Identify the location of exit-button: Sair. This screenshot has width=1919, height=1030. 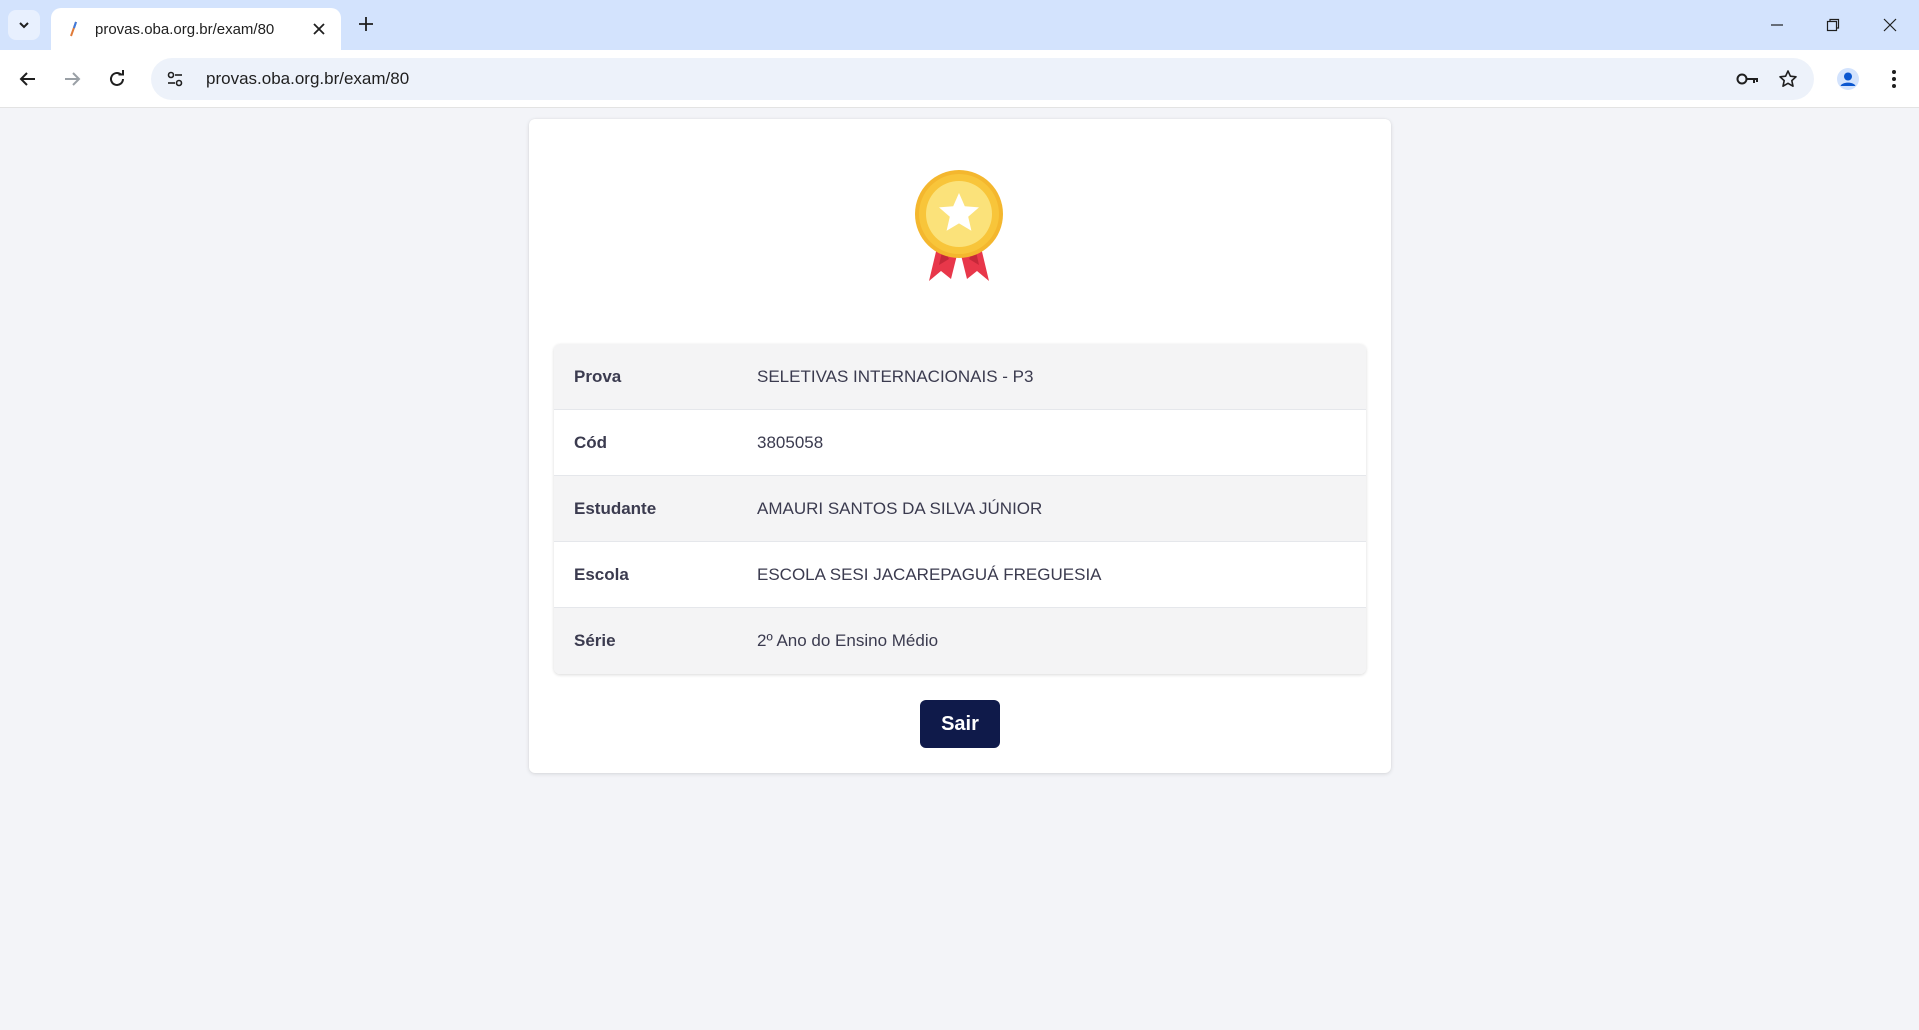
(960, 724).